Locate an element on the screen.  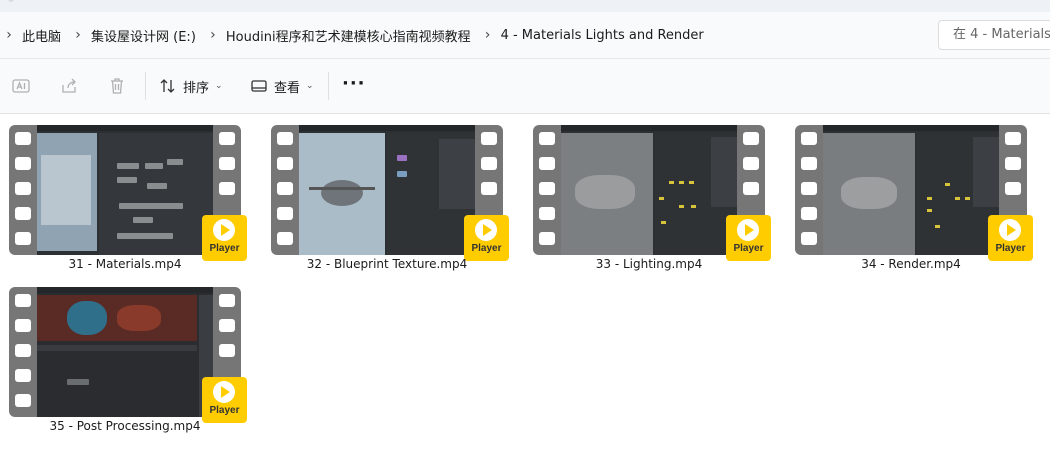
rename-icon is located at coordinates (21, 86).